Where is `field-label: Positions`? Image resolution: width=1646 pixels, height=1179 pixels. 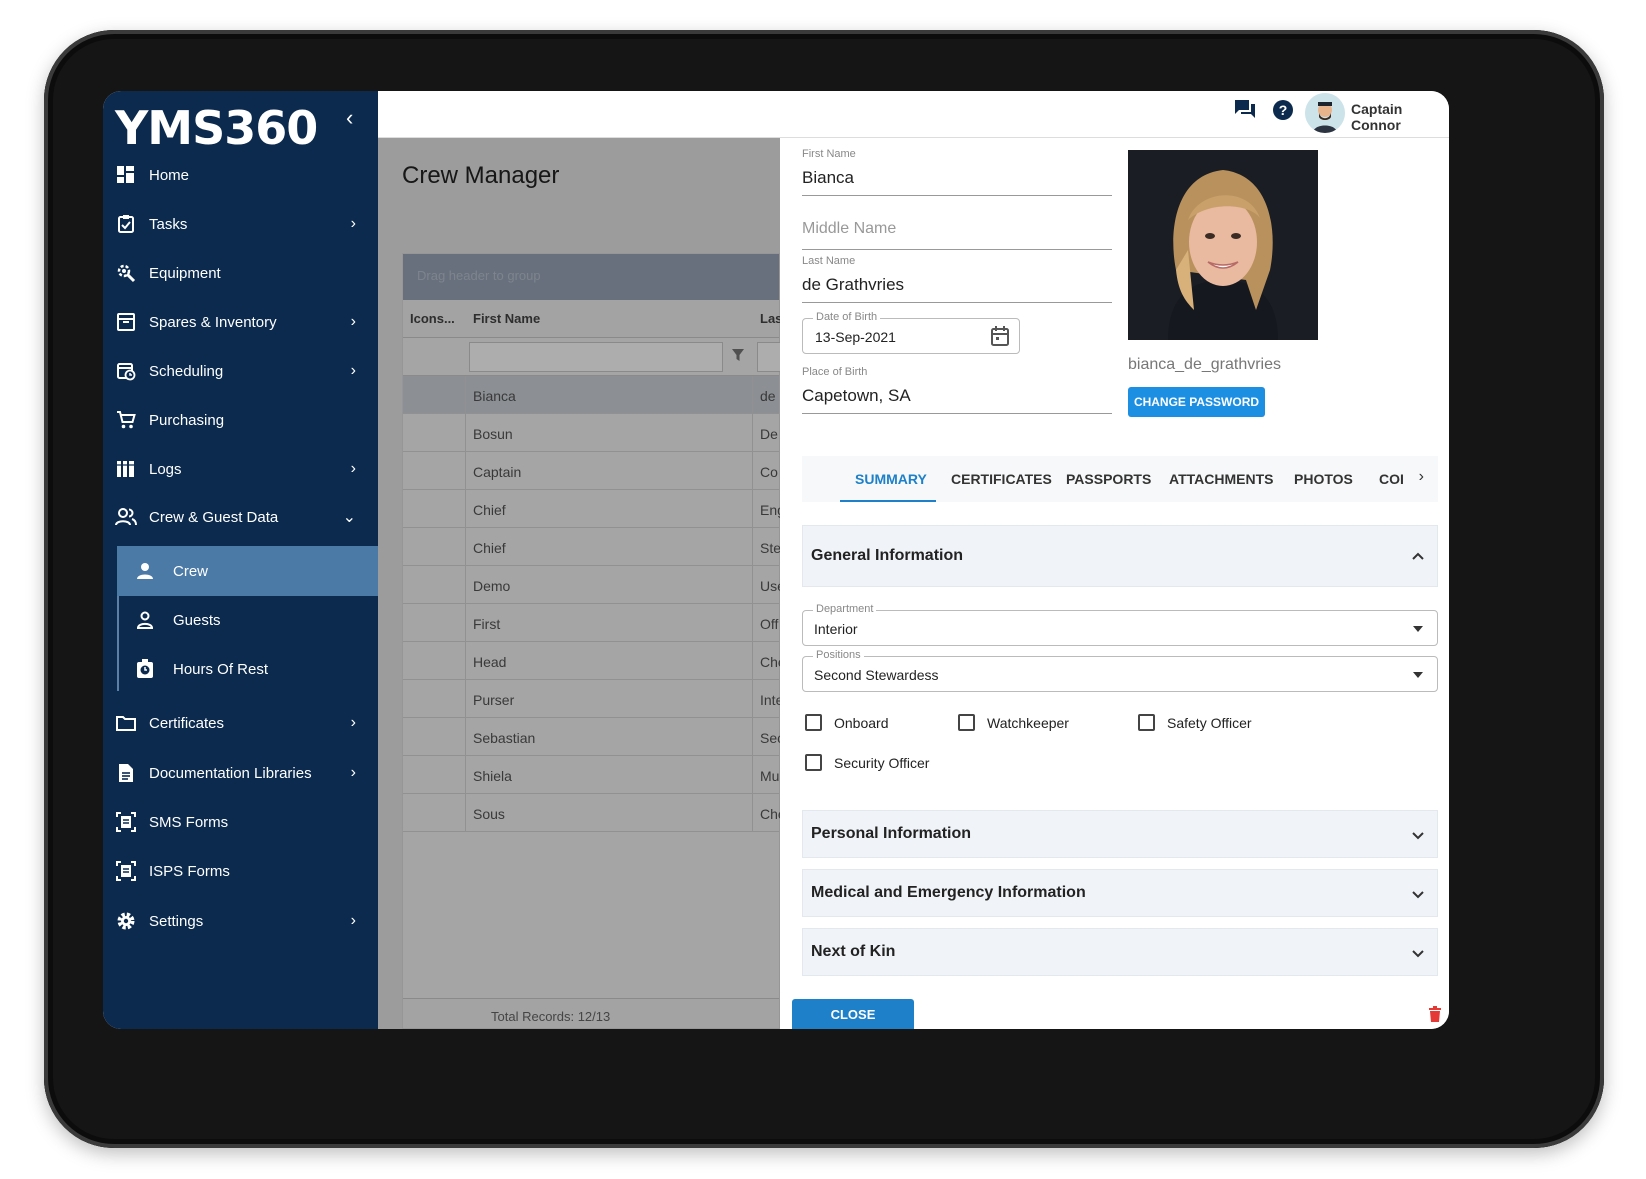 field-label: Positions is located at coordinates (838, 655).